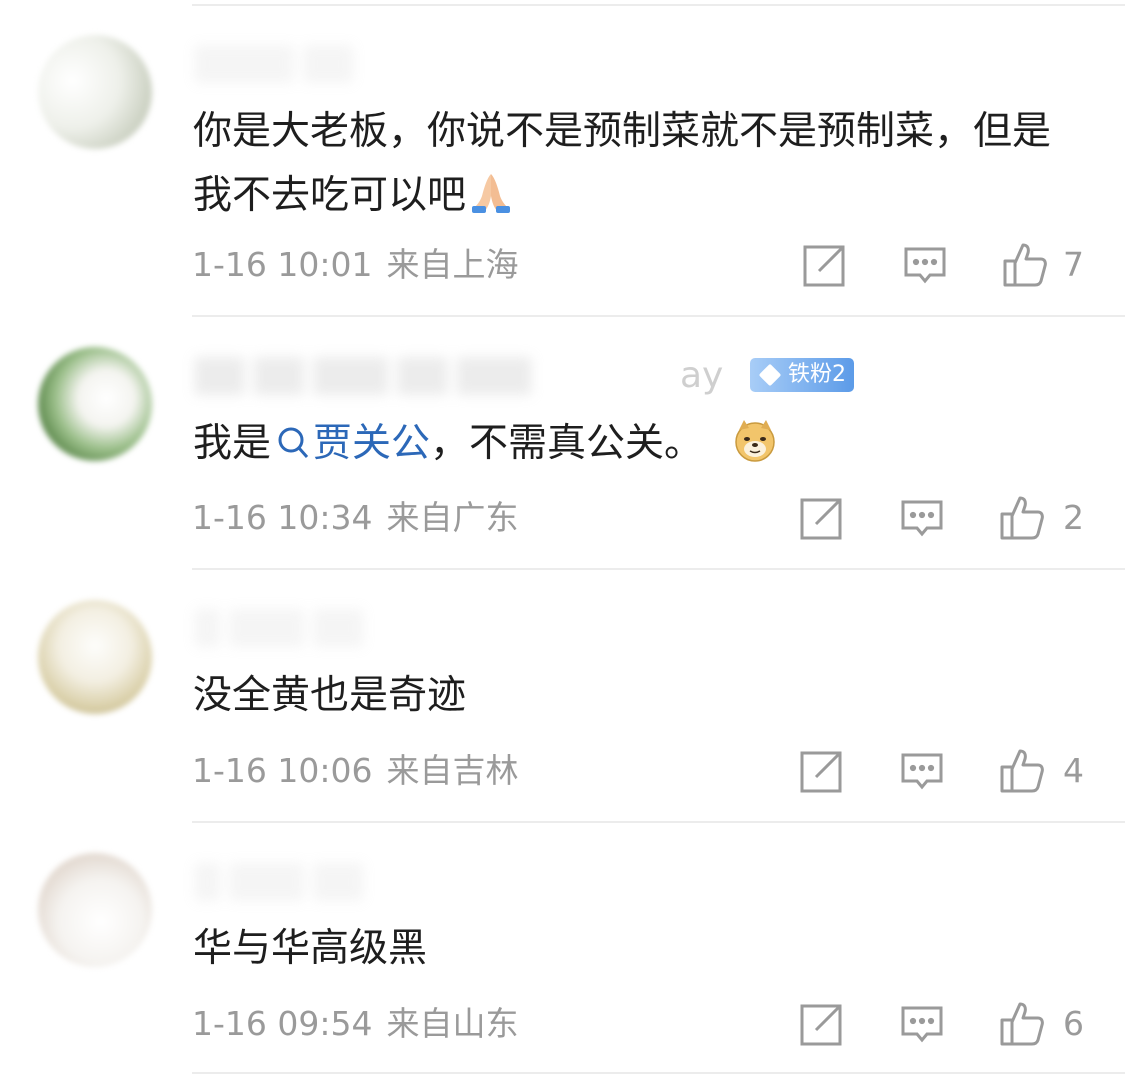  I want to click on comment-meta: 1-16 10:06 来自吉林, so click(355, 771).